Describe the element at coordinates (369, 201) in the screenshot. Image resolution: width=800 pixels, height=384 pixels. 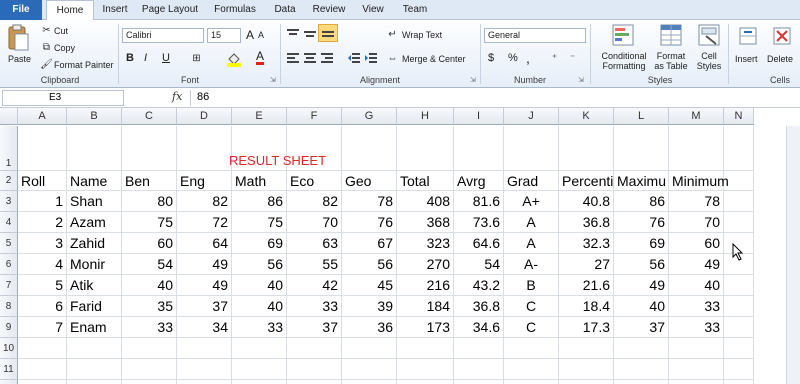
I see `data-cell: 78` at that location.